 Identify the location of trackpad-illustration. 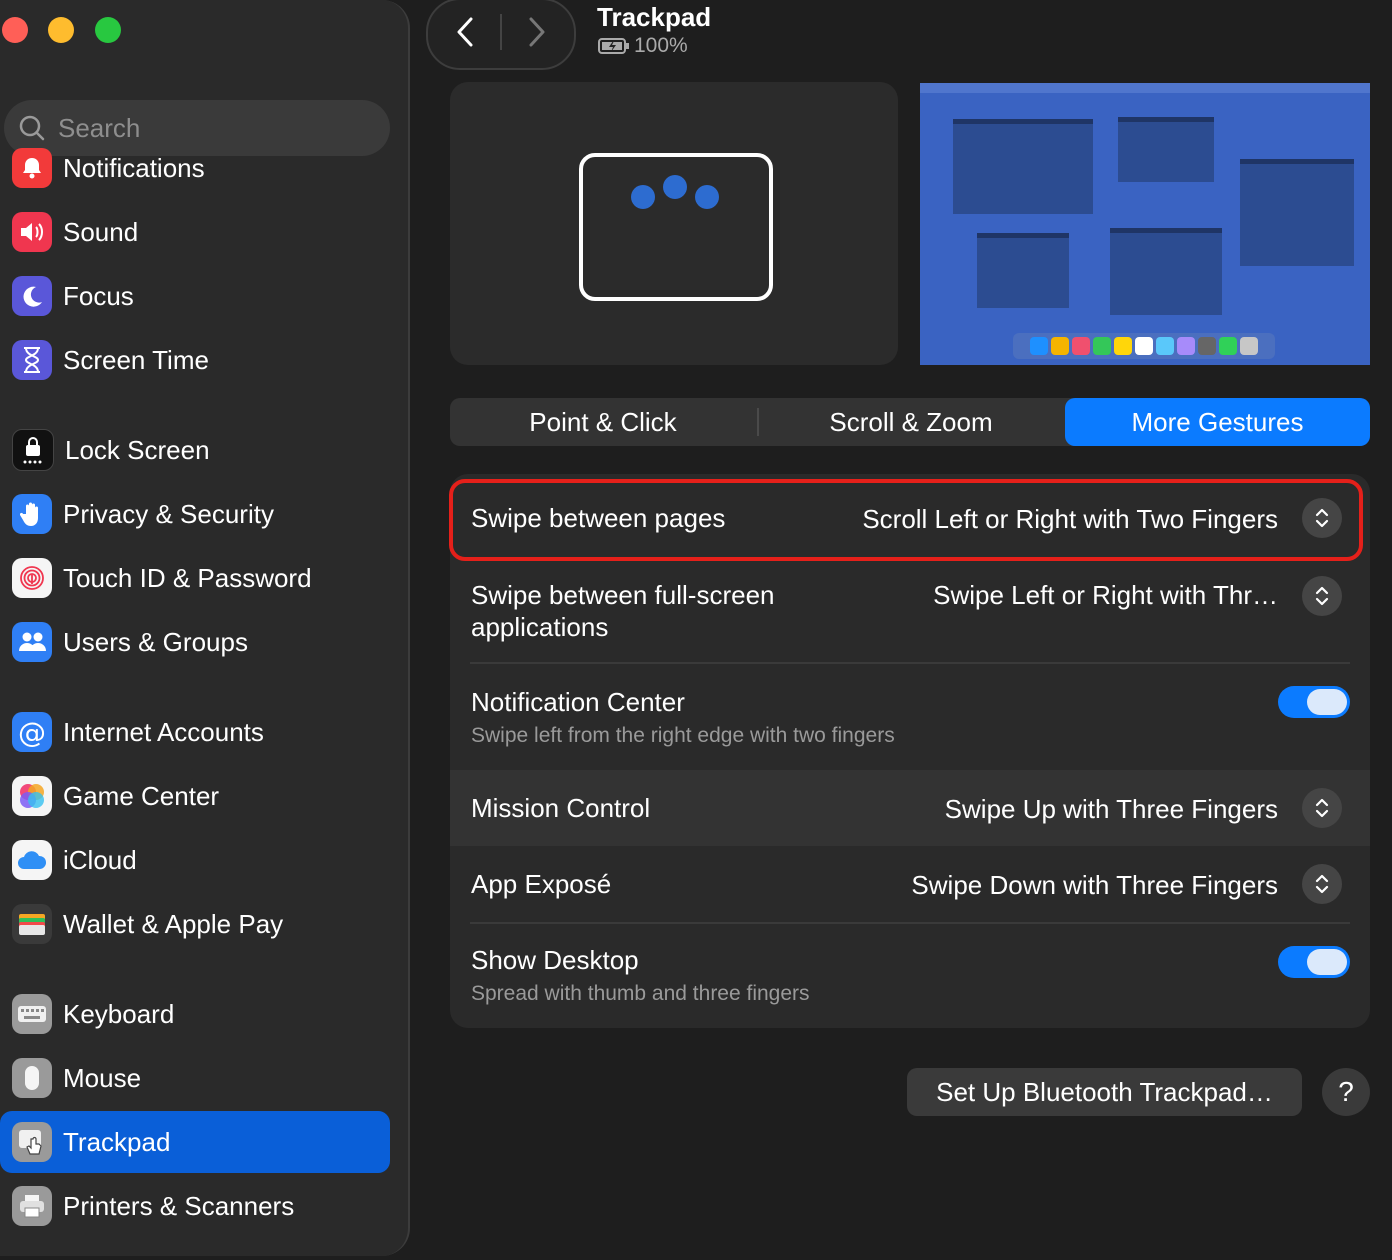
(676, 227).